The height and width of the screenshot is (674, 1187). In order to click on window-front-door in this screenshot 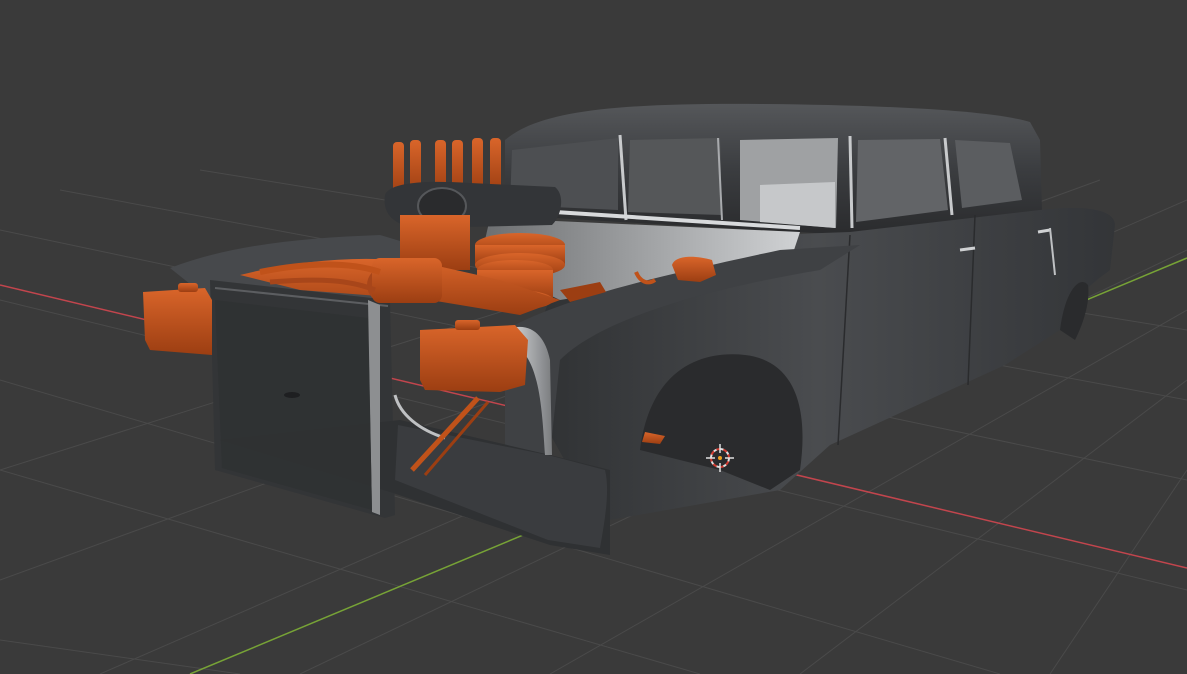, I will do `click(675, 176)`.